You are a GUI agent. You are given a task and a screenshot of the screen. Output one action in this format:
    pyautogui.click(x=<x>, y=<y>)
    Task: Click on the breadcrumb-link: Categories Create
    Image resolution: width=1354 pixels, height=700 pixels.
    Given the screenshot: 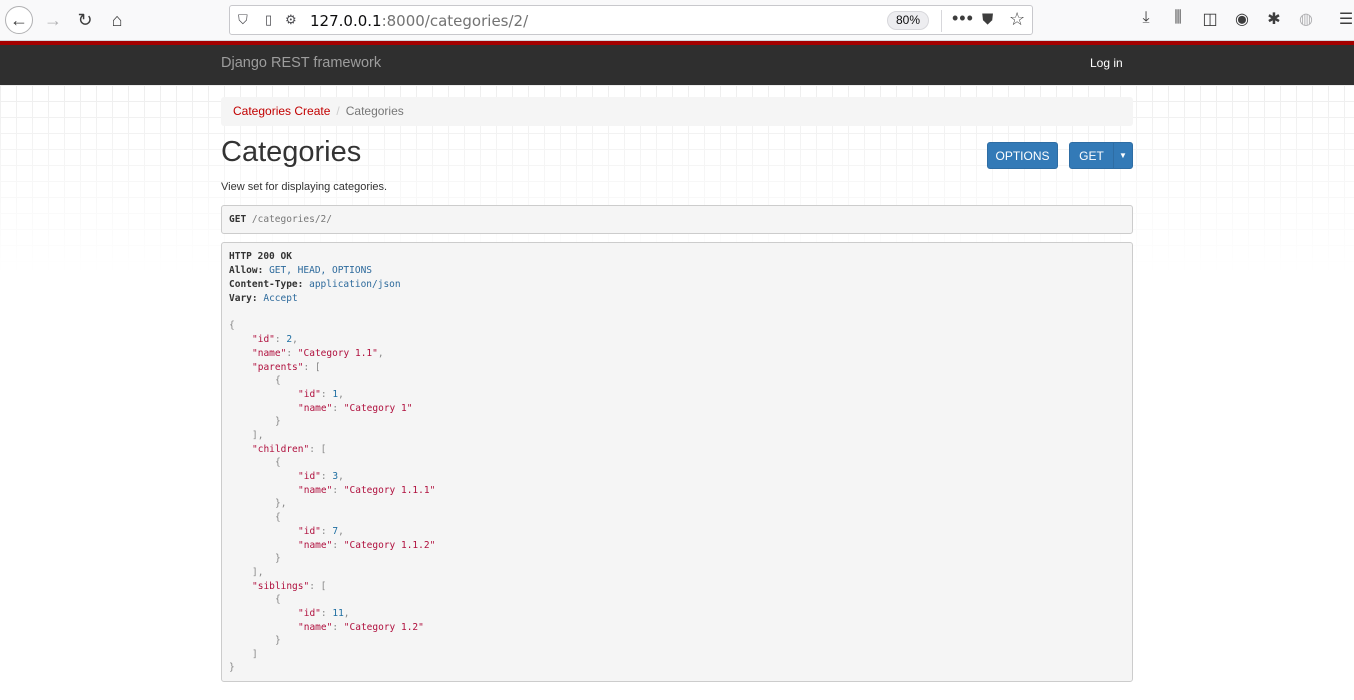 What is the action you would take?
    pyautogui.click(x=281, y=111)
    